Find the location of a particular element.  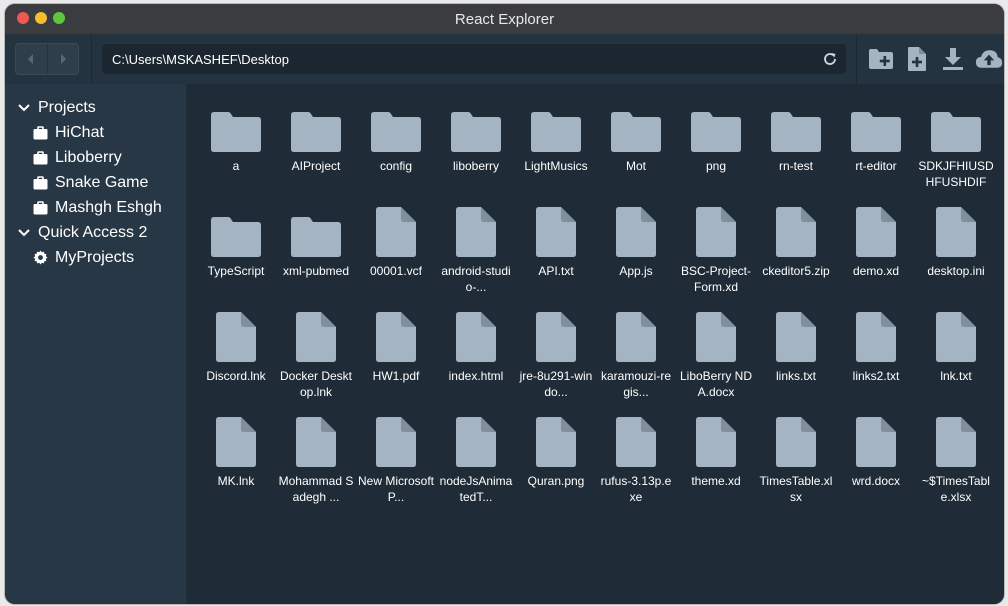

new-file-button is located at coordinates (917, 59).